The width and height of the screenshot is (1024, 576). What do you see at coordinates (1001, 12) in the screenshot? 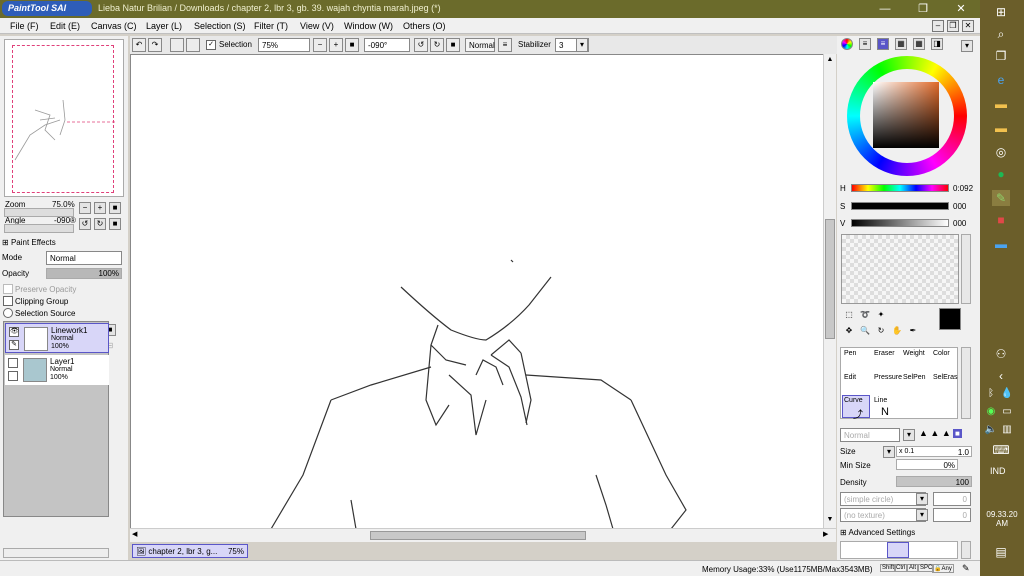
I see `windows-start-icon: ⊞` at bounding box center [1001, 12].